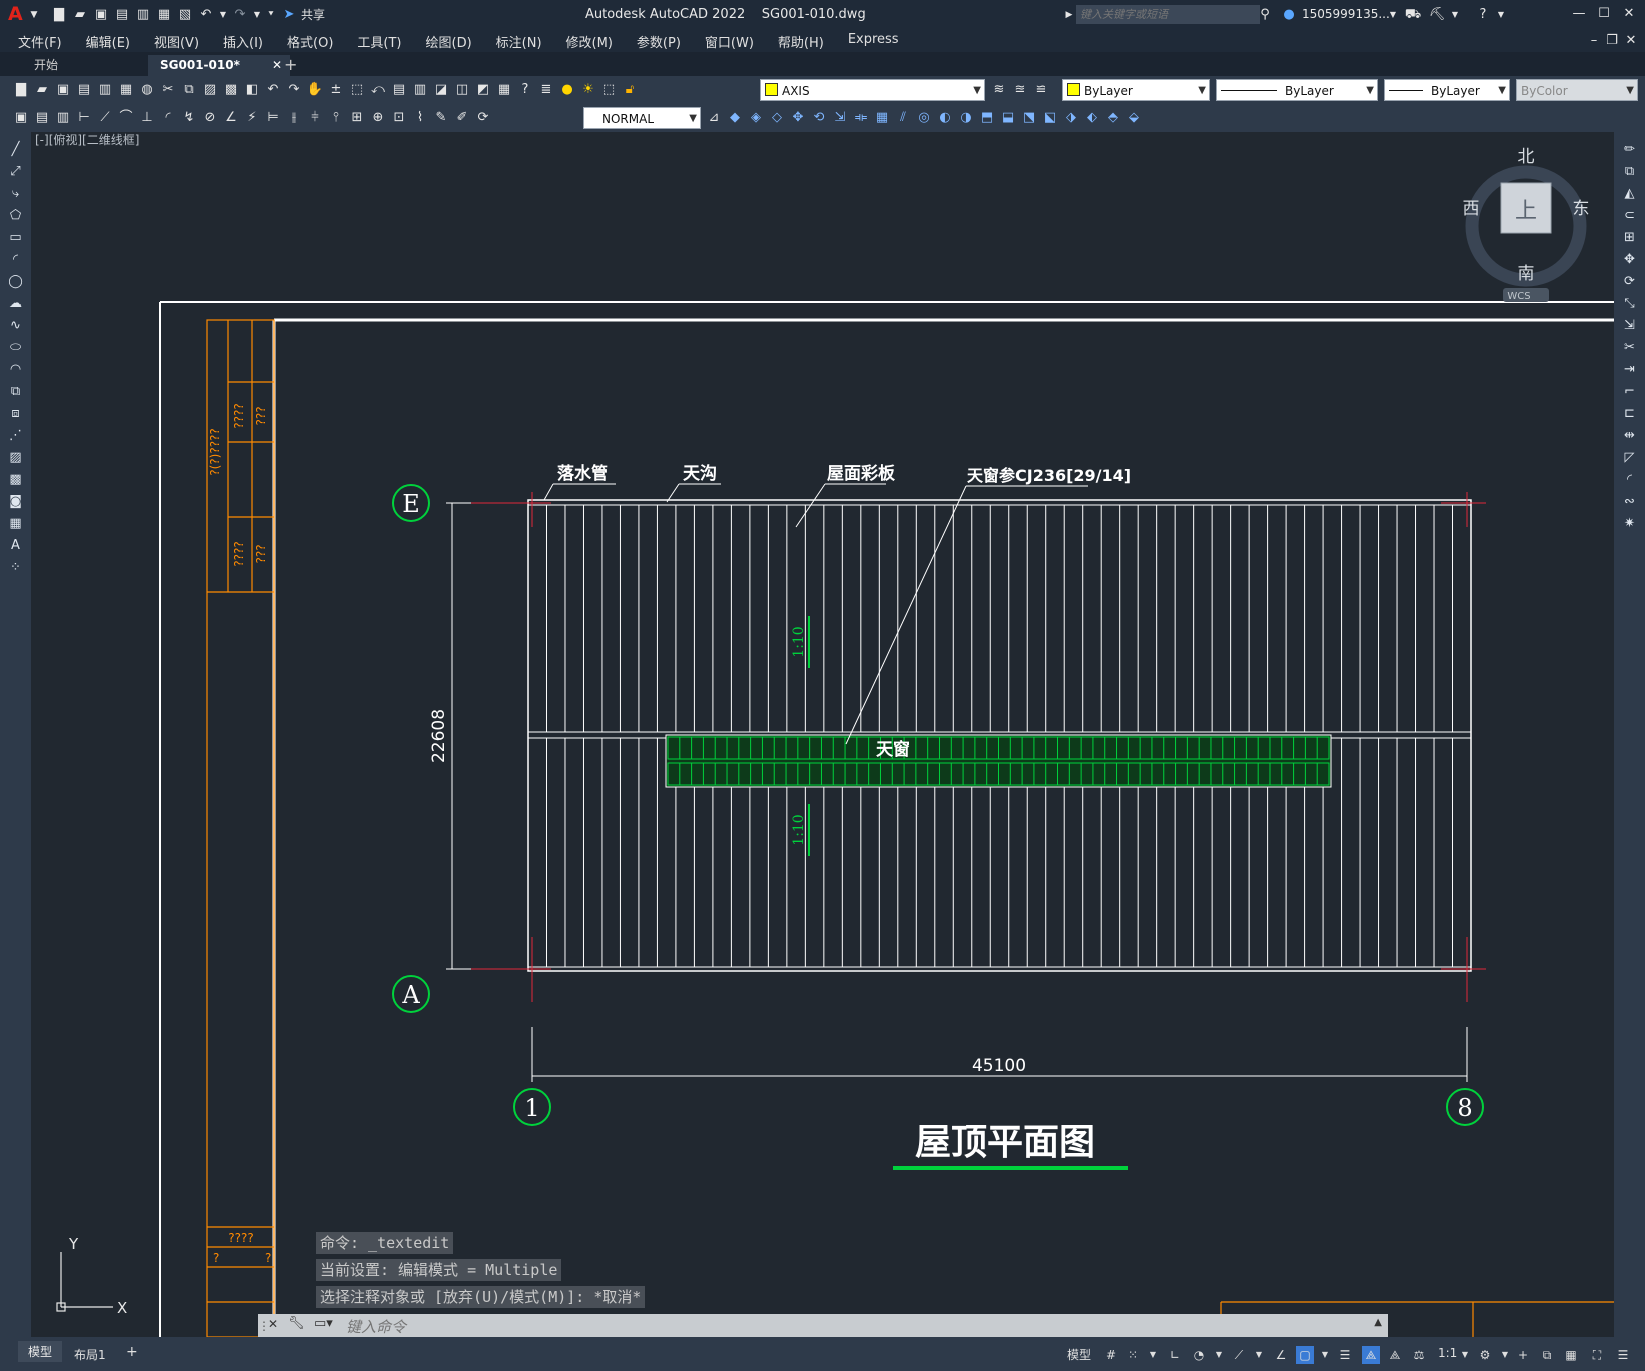  I want to click on wcs-label: WCS, so click(1518, 296).